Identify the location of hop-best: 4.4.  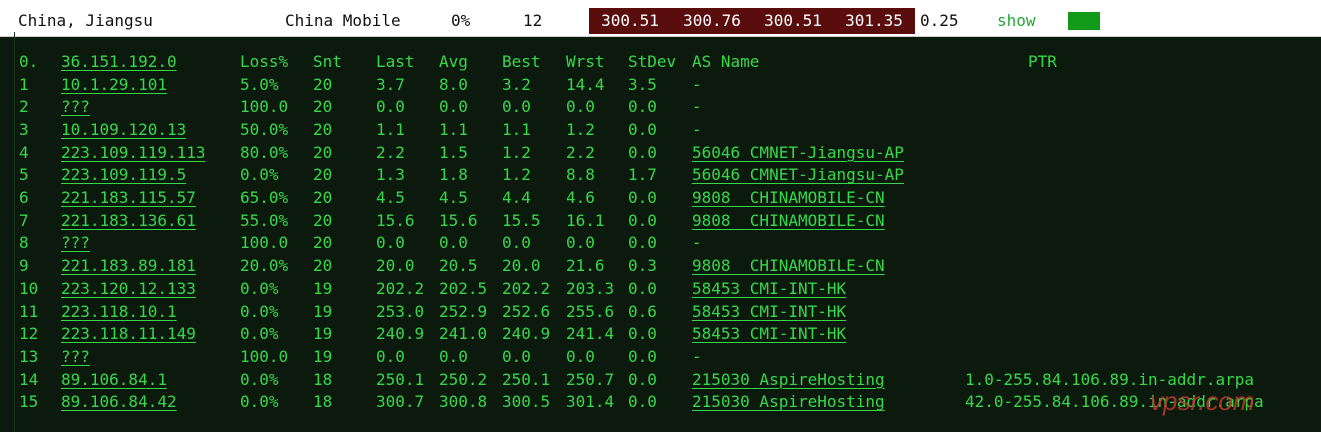
(516, 197).